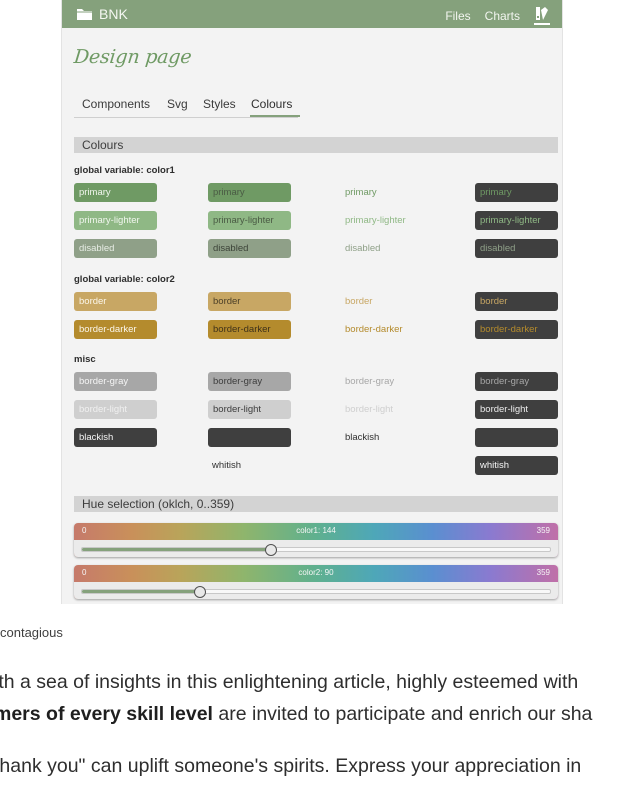 Image resolution: width=622 pixels, height=796 pixels. Describe the element at coordinates (516, 248) in the screenshot. I see `swatch-dark-bg: disabled` at that location.